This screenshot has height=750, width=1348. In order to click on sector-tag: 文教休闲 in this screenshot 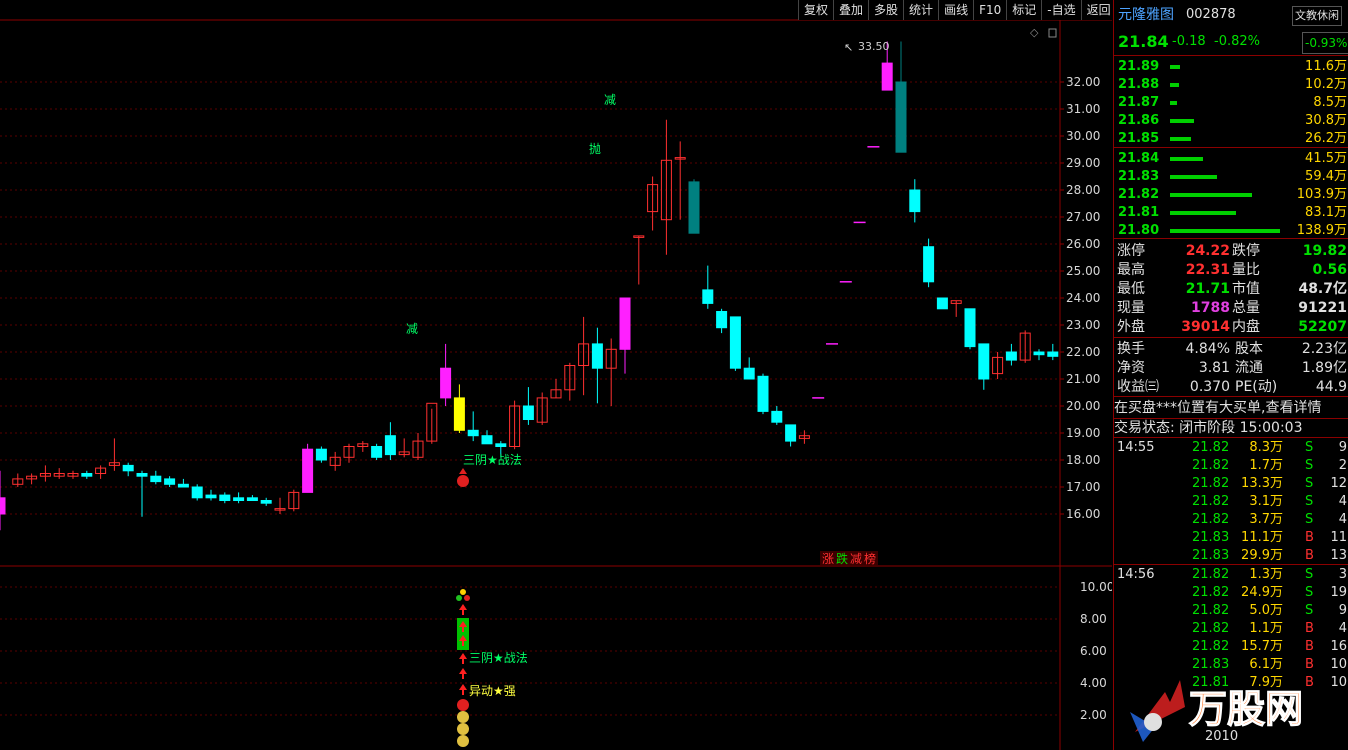, I will do `click(1317, 16)`.